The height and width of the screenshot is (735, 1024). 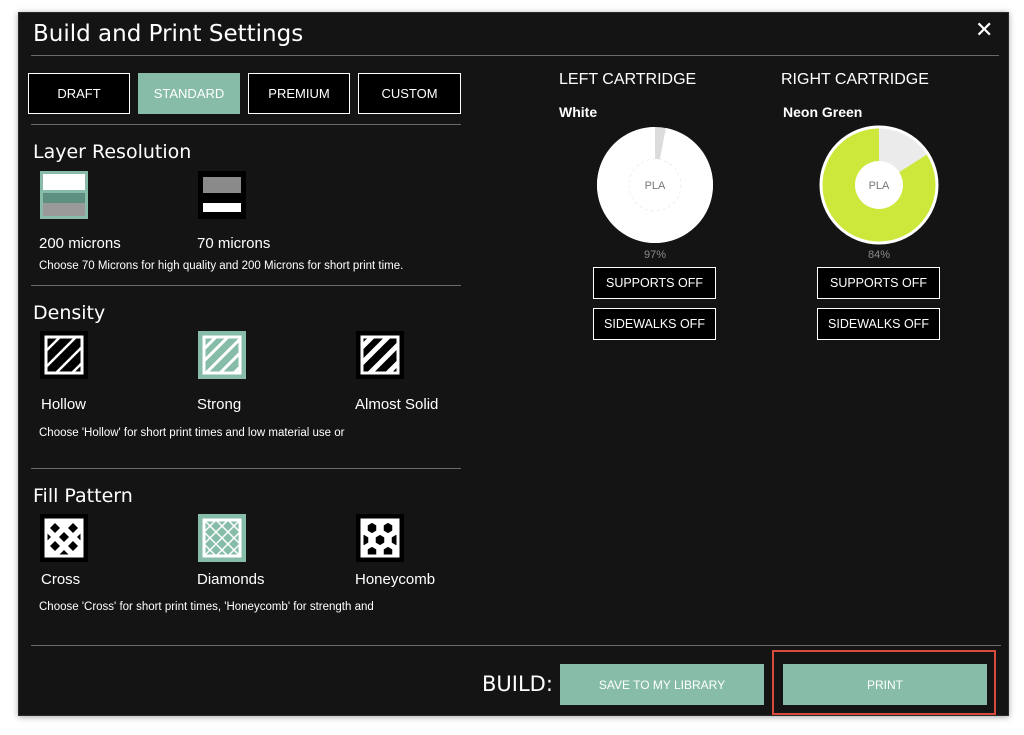 What do you see at coordinates (246, 124) in the screenshot?
I see `tabs-divider` at bounding box center [246, 124].